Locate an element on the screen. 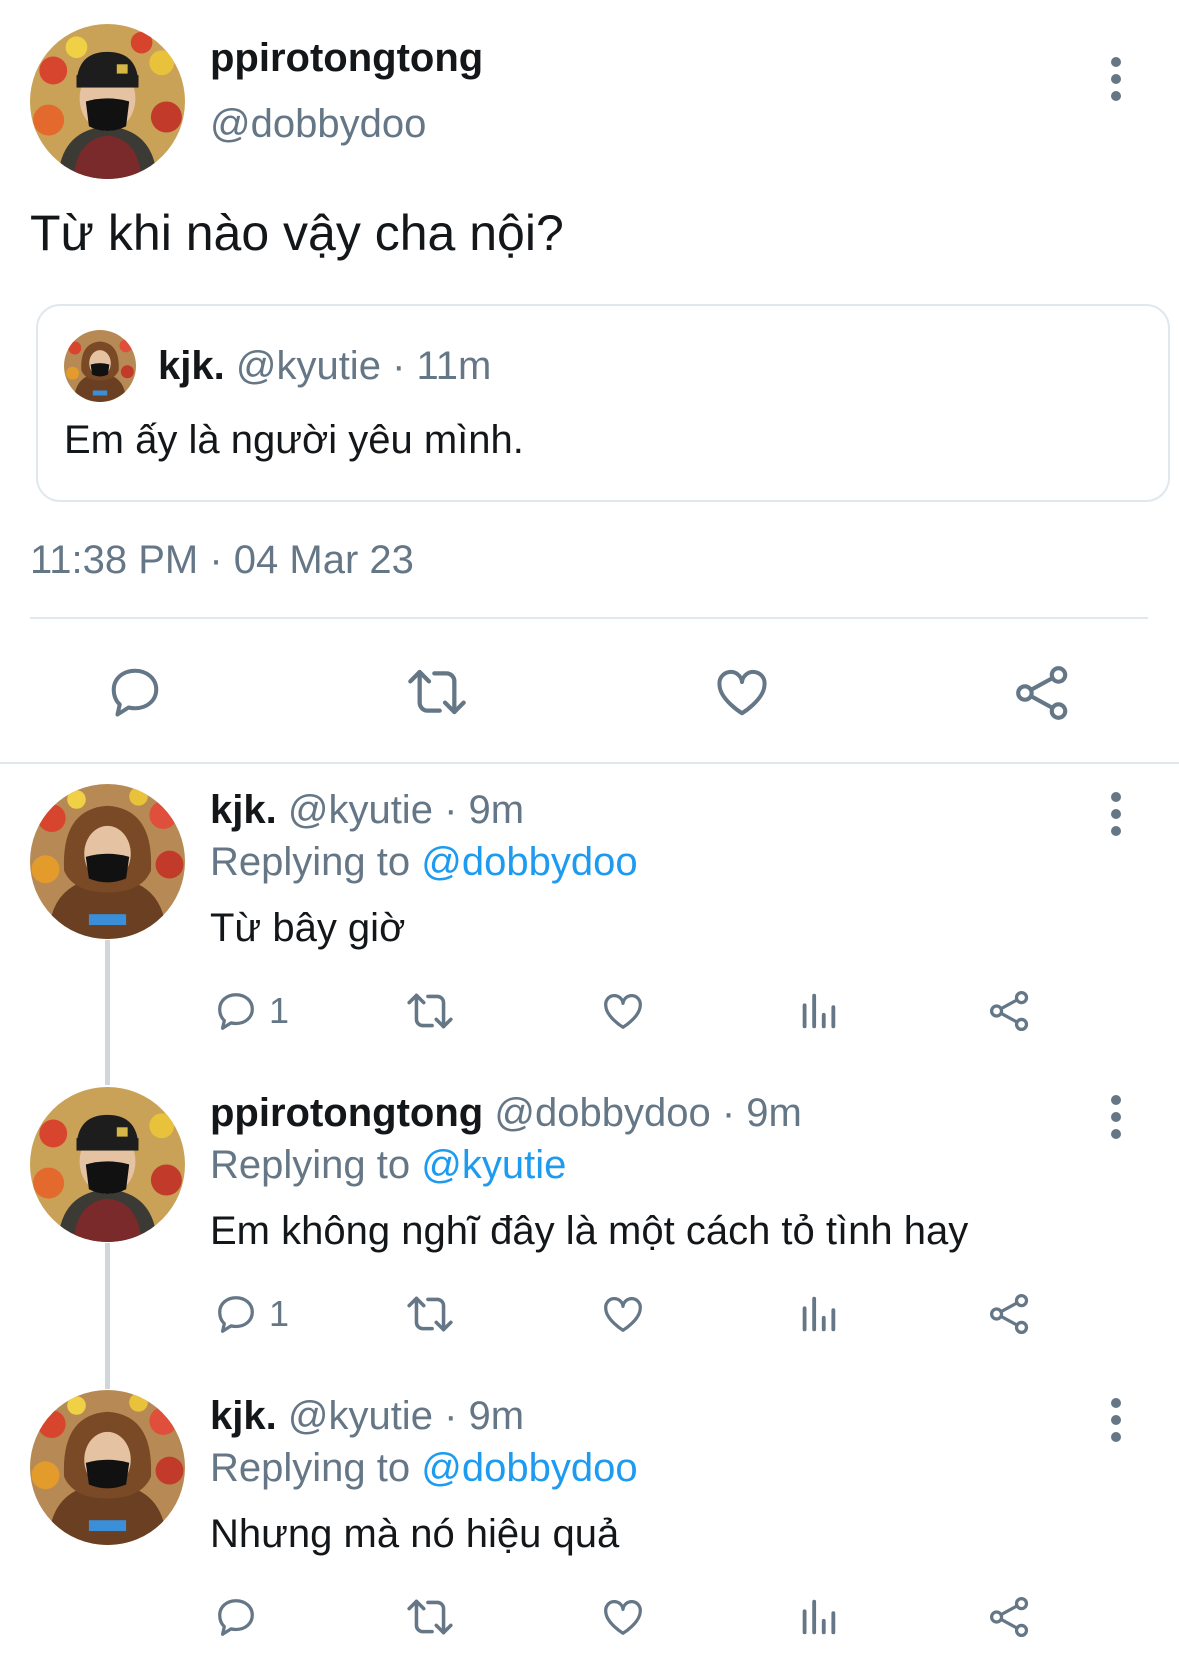 The width and height of the screenshot is (1179, 1668). reply-display-name: ppirotongtong is located at coordinates (346, 1113).